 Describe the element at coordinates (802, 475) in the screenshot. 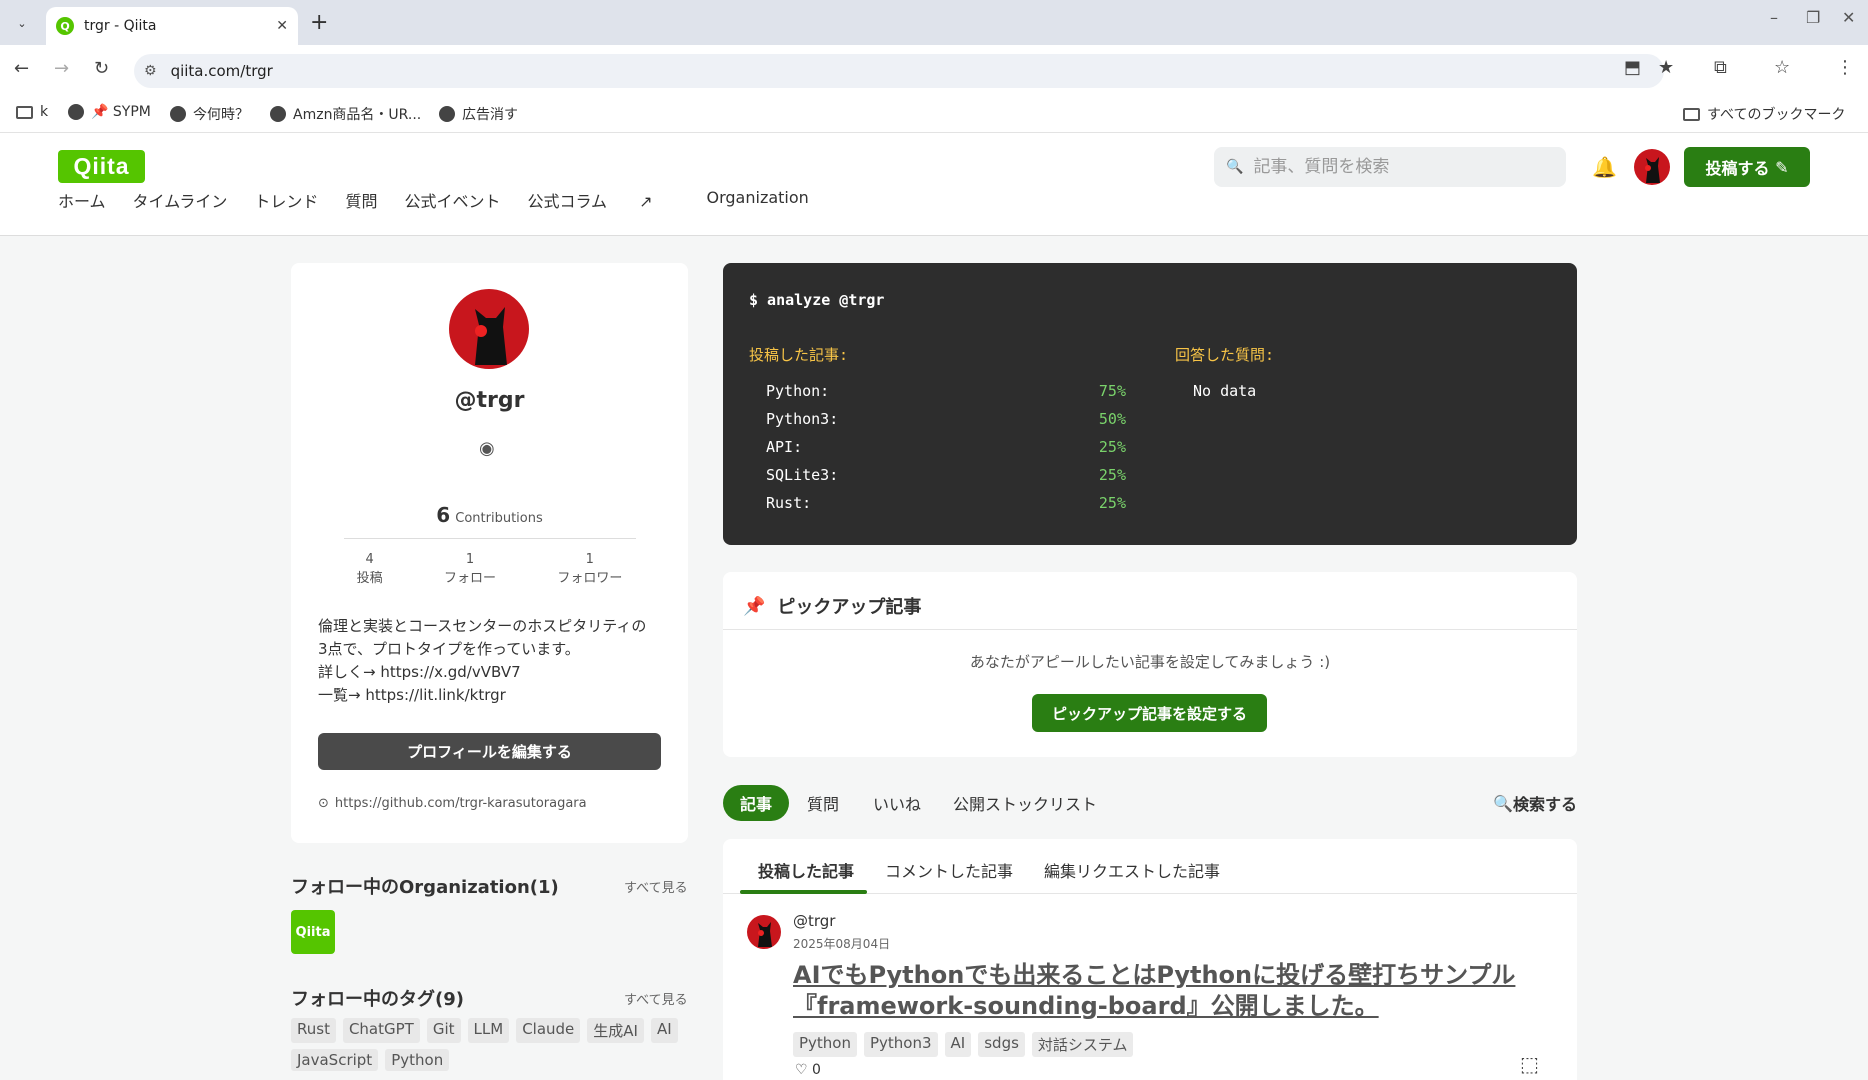

I see `analyze-row-name: SQLite3:` at that location.